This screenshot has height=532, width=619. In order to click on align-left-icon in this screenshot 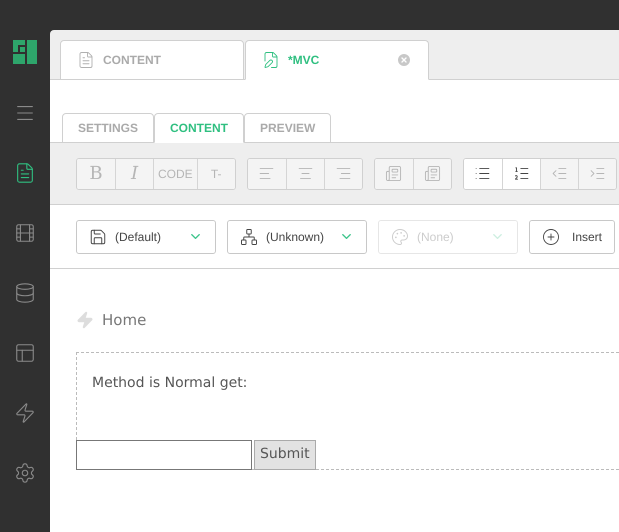, I will do `click(267, 173)`.